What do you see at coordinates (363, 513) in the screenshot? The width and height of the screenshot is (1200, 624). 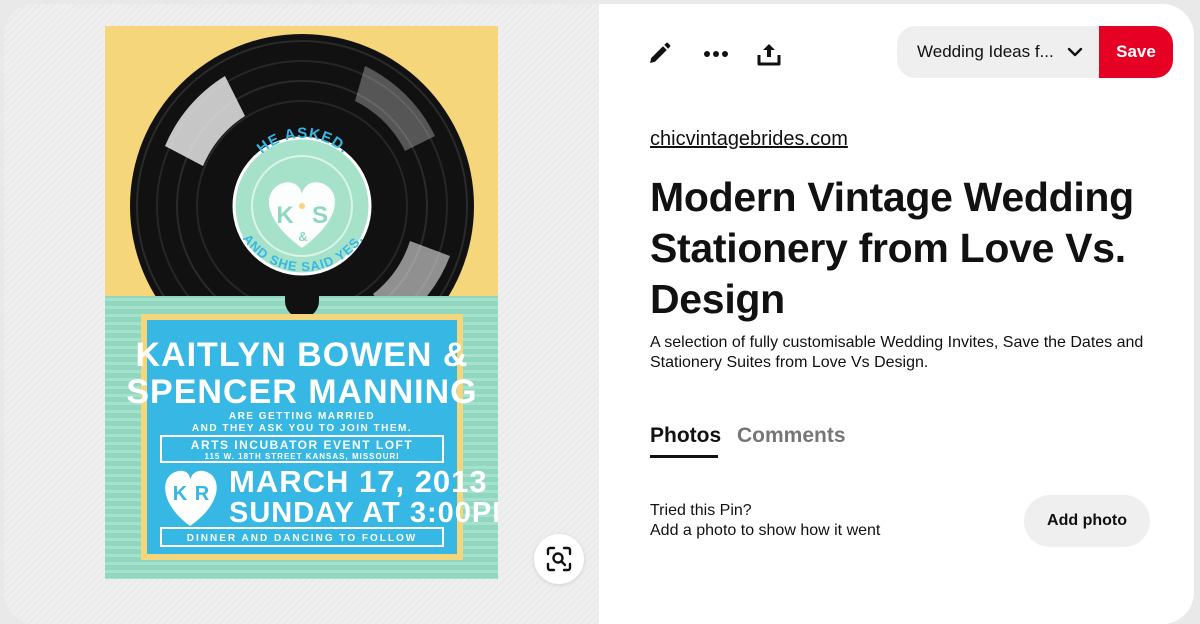 I see `invite-date-line2: SUNDAY AT 3:00PM` at bounding box center [363, 513].